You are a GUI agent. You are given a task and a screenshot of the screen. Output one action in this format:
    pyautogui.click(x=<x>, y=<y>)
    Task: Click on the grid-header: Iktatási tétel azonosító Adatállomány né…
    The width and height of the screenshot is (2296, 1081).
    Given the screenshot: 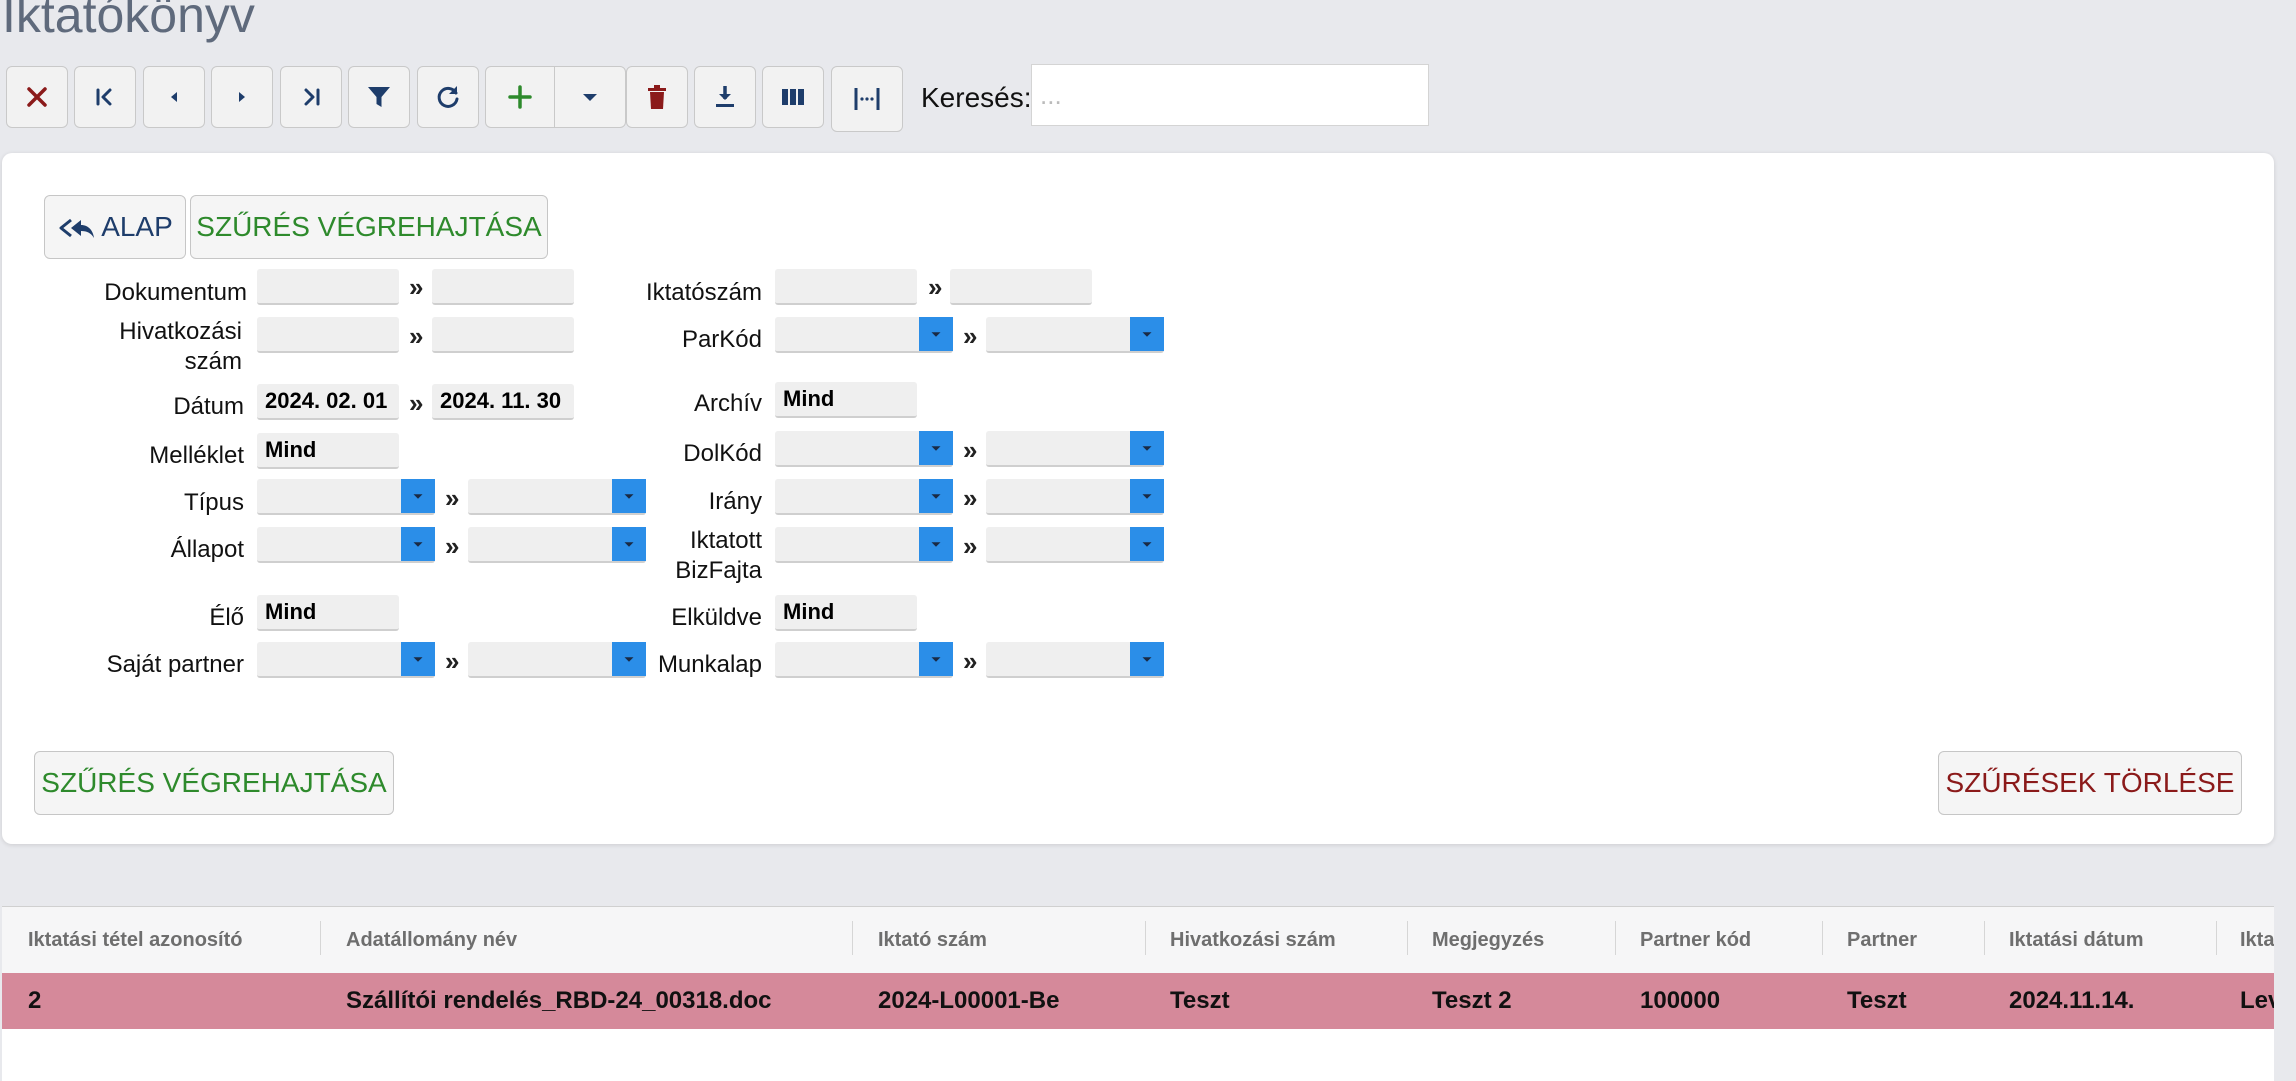 What is the action you would take?
    pyautogui.click(x=1138, y=940)
    